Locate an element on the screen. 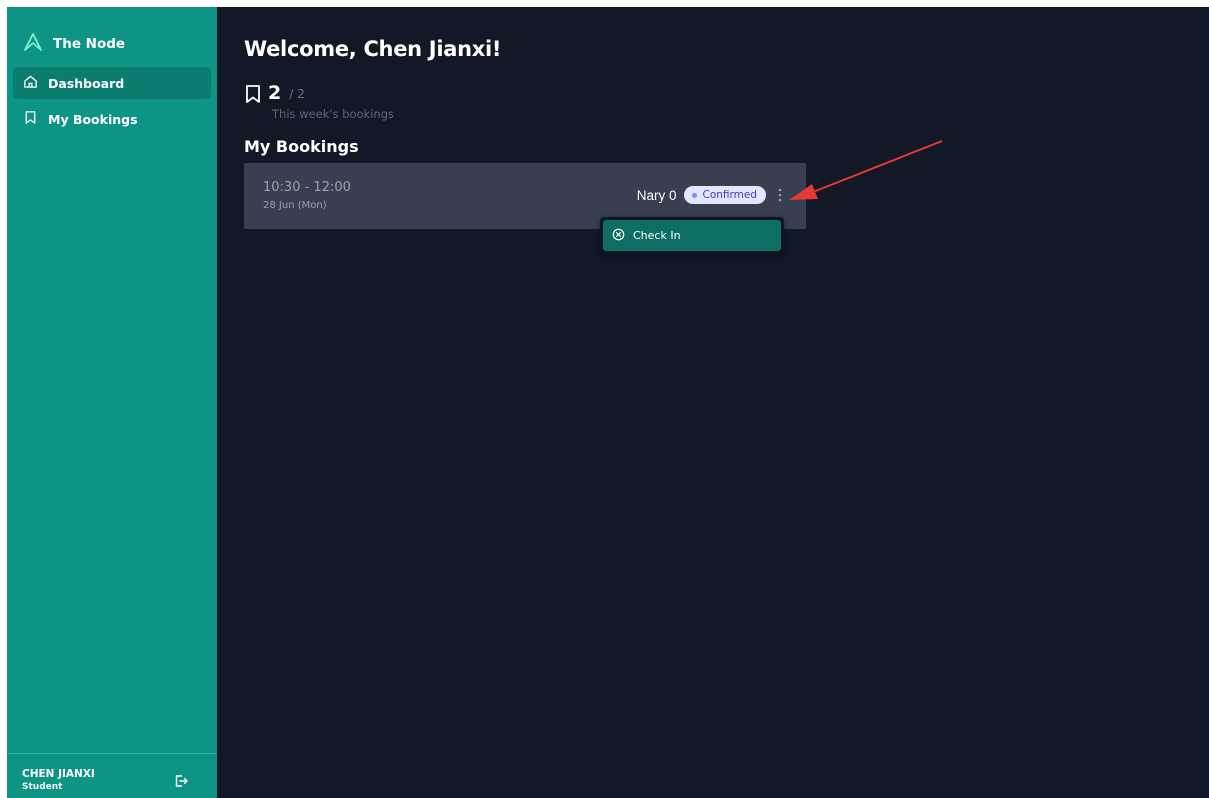 The width and height of the screenshot is (1209, 798). booking-date: 28 Jun (Mon) is located at coordinates (295, 205).